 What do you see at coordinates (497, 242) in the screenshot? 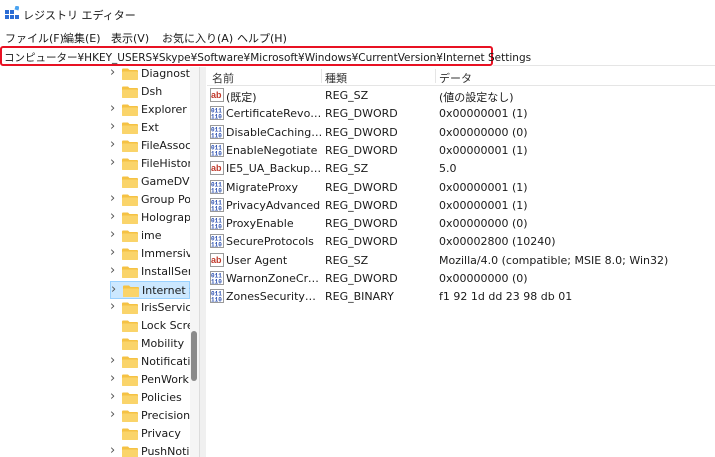
I see `value-data: 0x00002800 (10240)` at bounding box center [497, 242].